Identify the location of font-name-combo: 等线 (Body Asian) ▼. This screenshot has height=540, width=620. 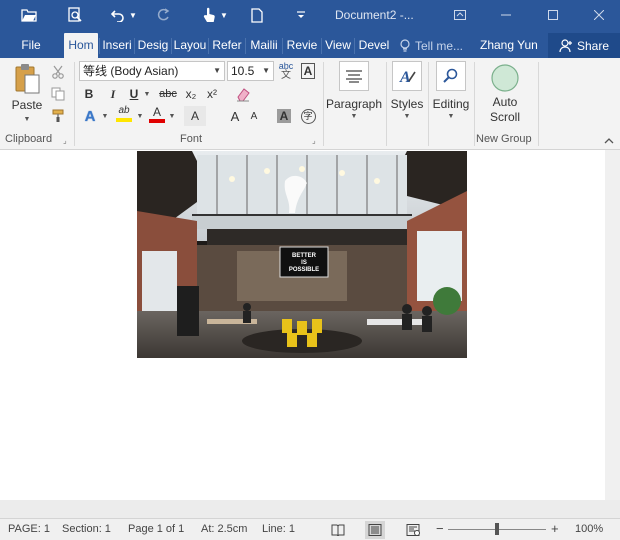
(152, 71).